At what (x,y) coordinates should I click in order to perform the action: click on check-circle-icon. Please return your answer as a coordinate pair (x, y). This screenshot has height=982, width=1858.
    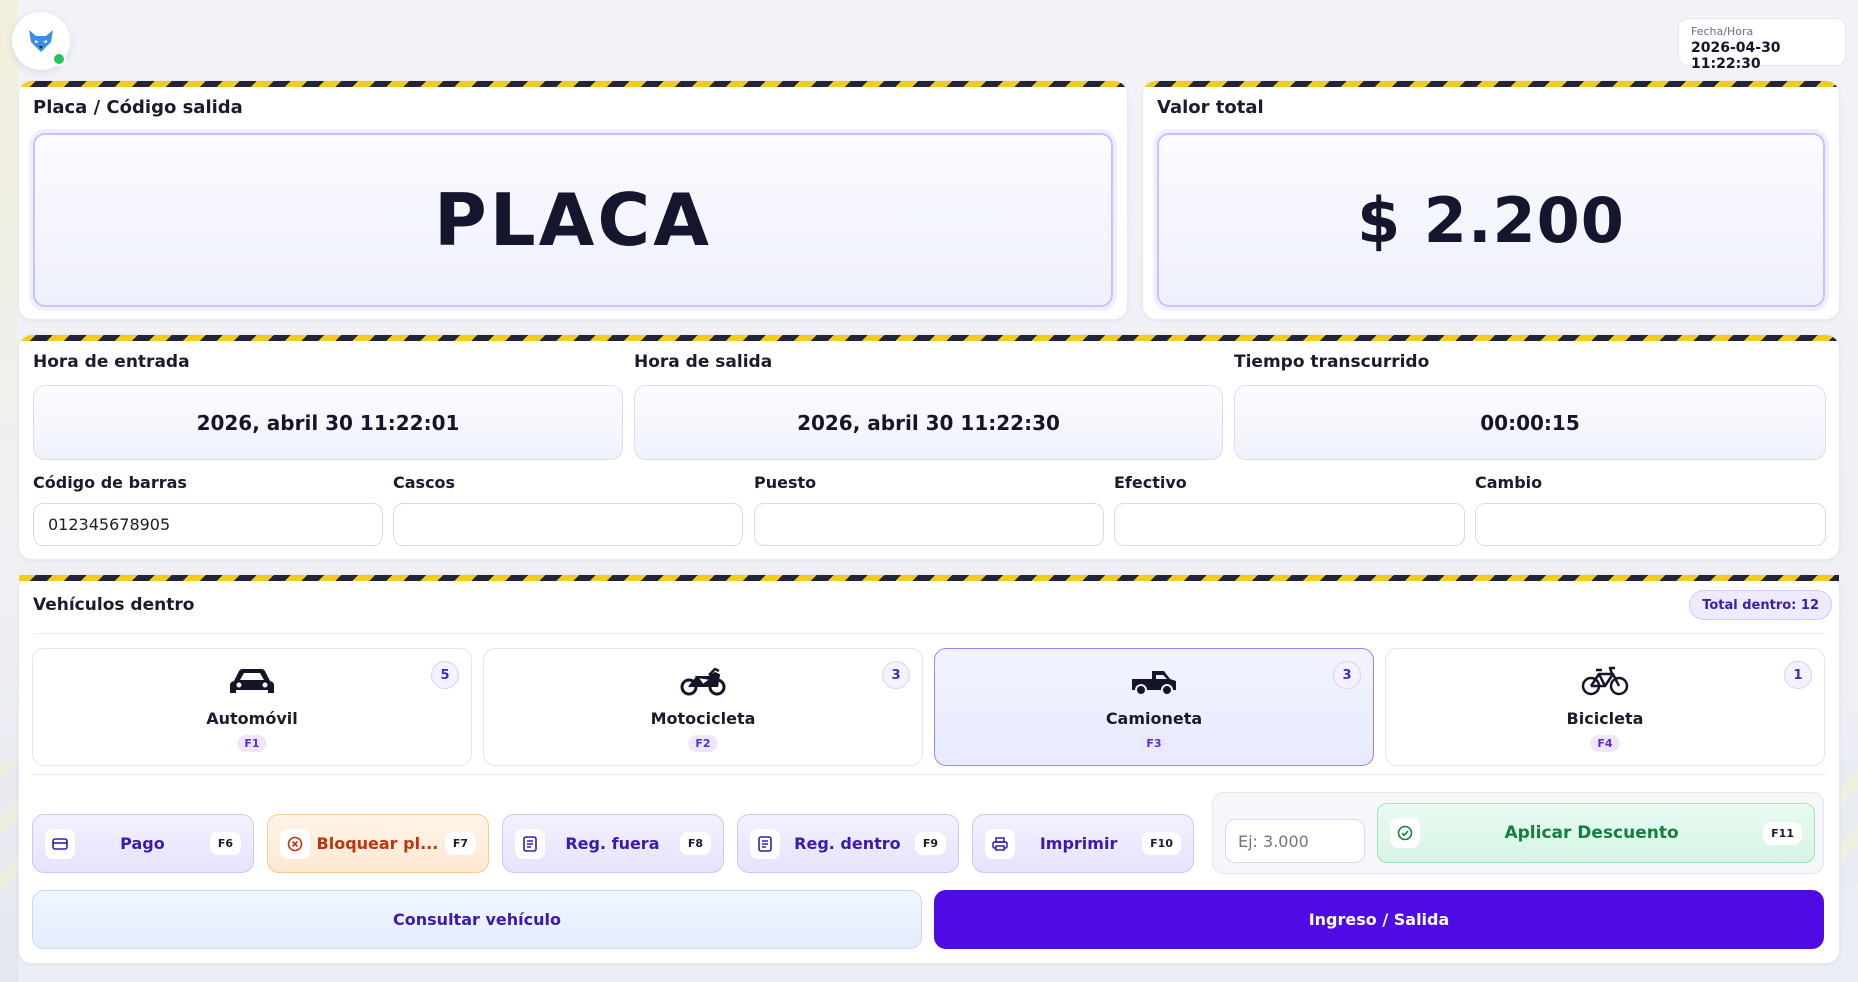
    Looking at the image, I should click on (1405, 833).